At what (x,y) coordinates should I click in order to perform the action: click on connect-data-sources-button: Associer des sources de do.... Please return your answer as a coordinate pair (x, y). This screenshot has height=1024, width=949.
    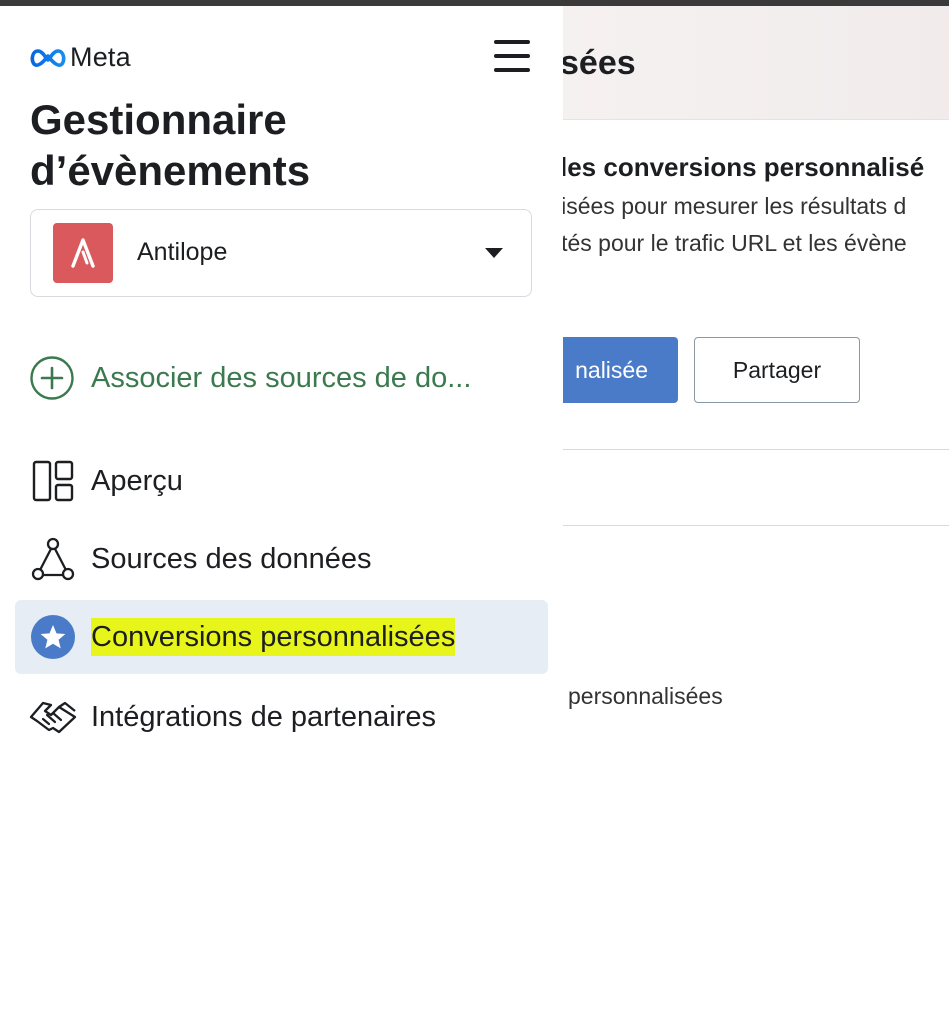
    Looking at the image, I should click on (250, 378).